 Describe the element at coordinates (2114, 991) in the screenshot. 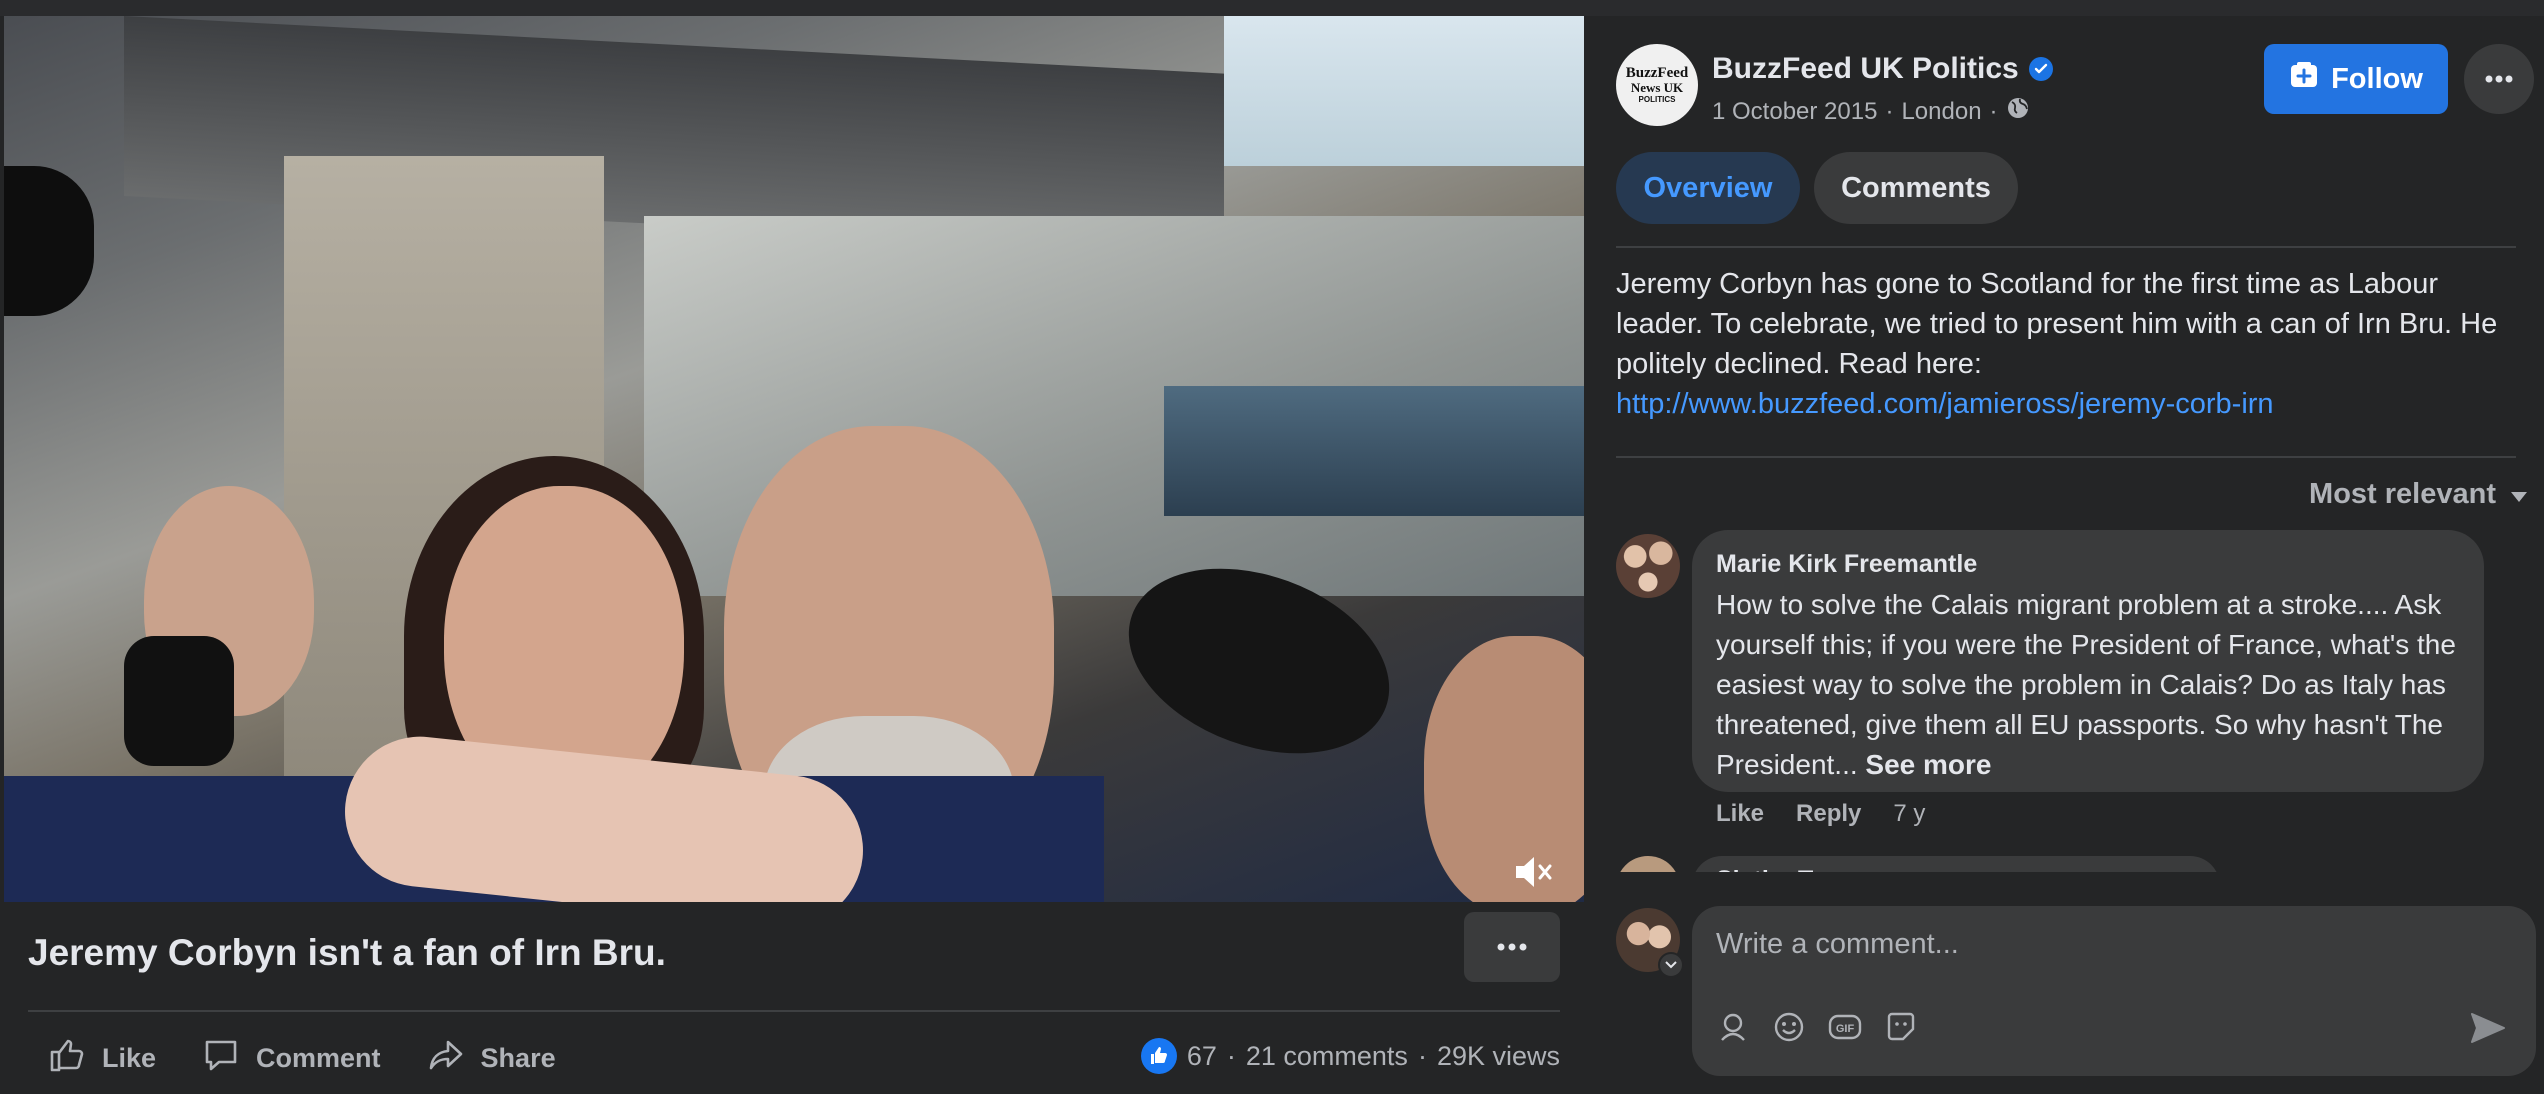

I see `comment-composer: GIF` at that location.